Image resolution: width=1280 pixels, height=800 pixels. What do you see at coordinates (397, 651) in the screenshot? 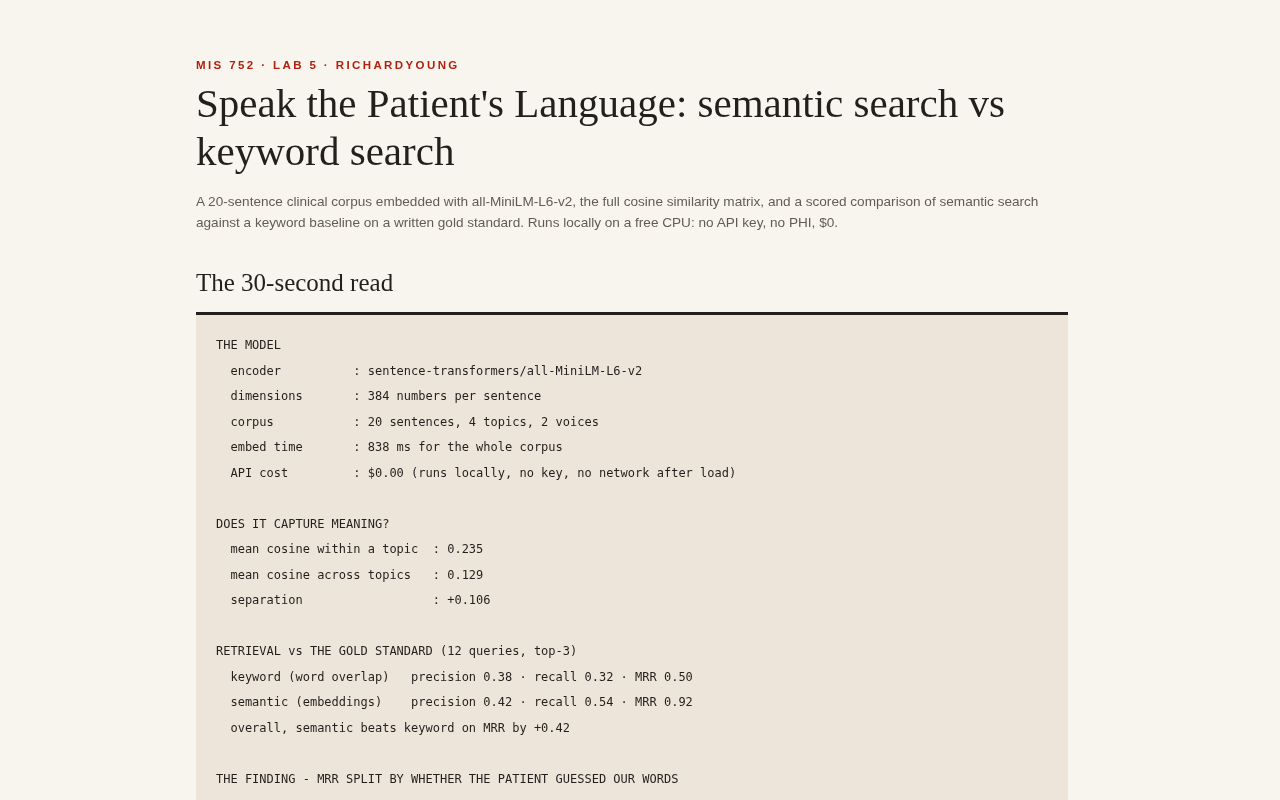
I see `readout-heading: RETRIEVAL vs THE GOLD STANDARD (12 queries, top-3)` at bounding box center [397, 651].